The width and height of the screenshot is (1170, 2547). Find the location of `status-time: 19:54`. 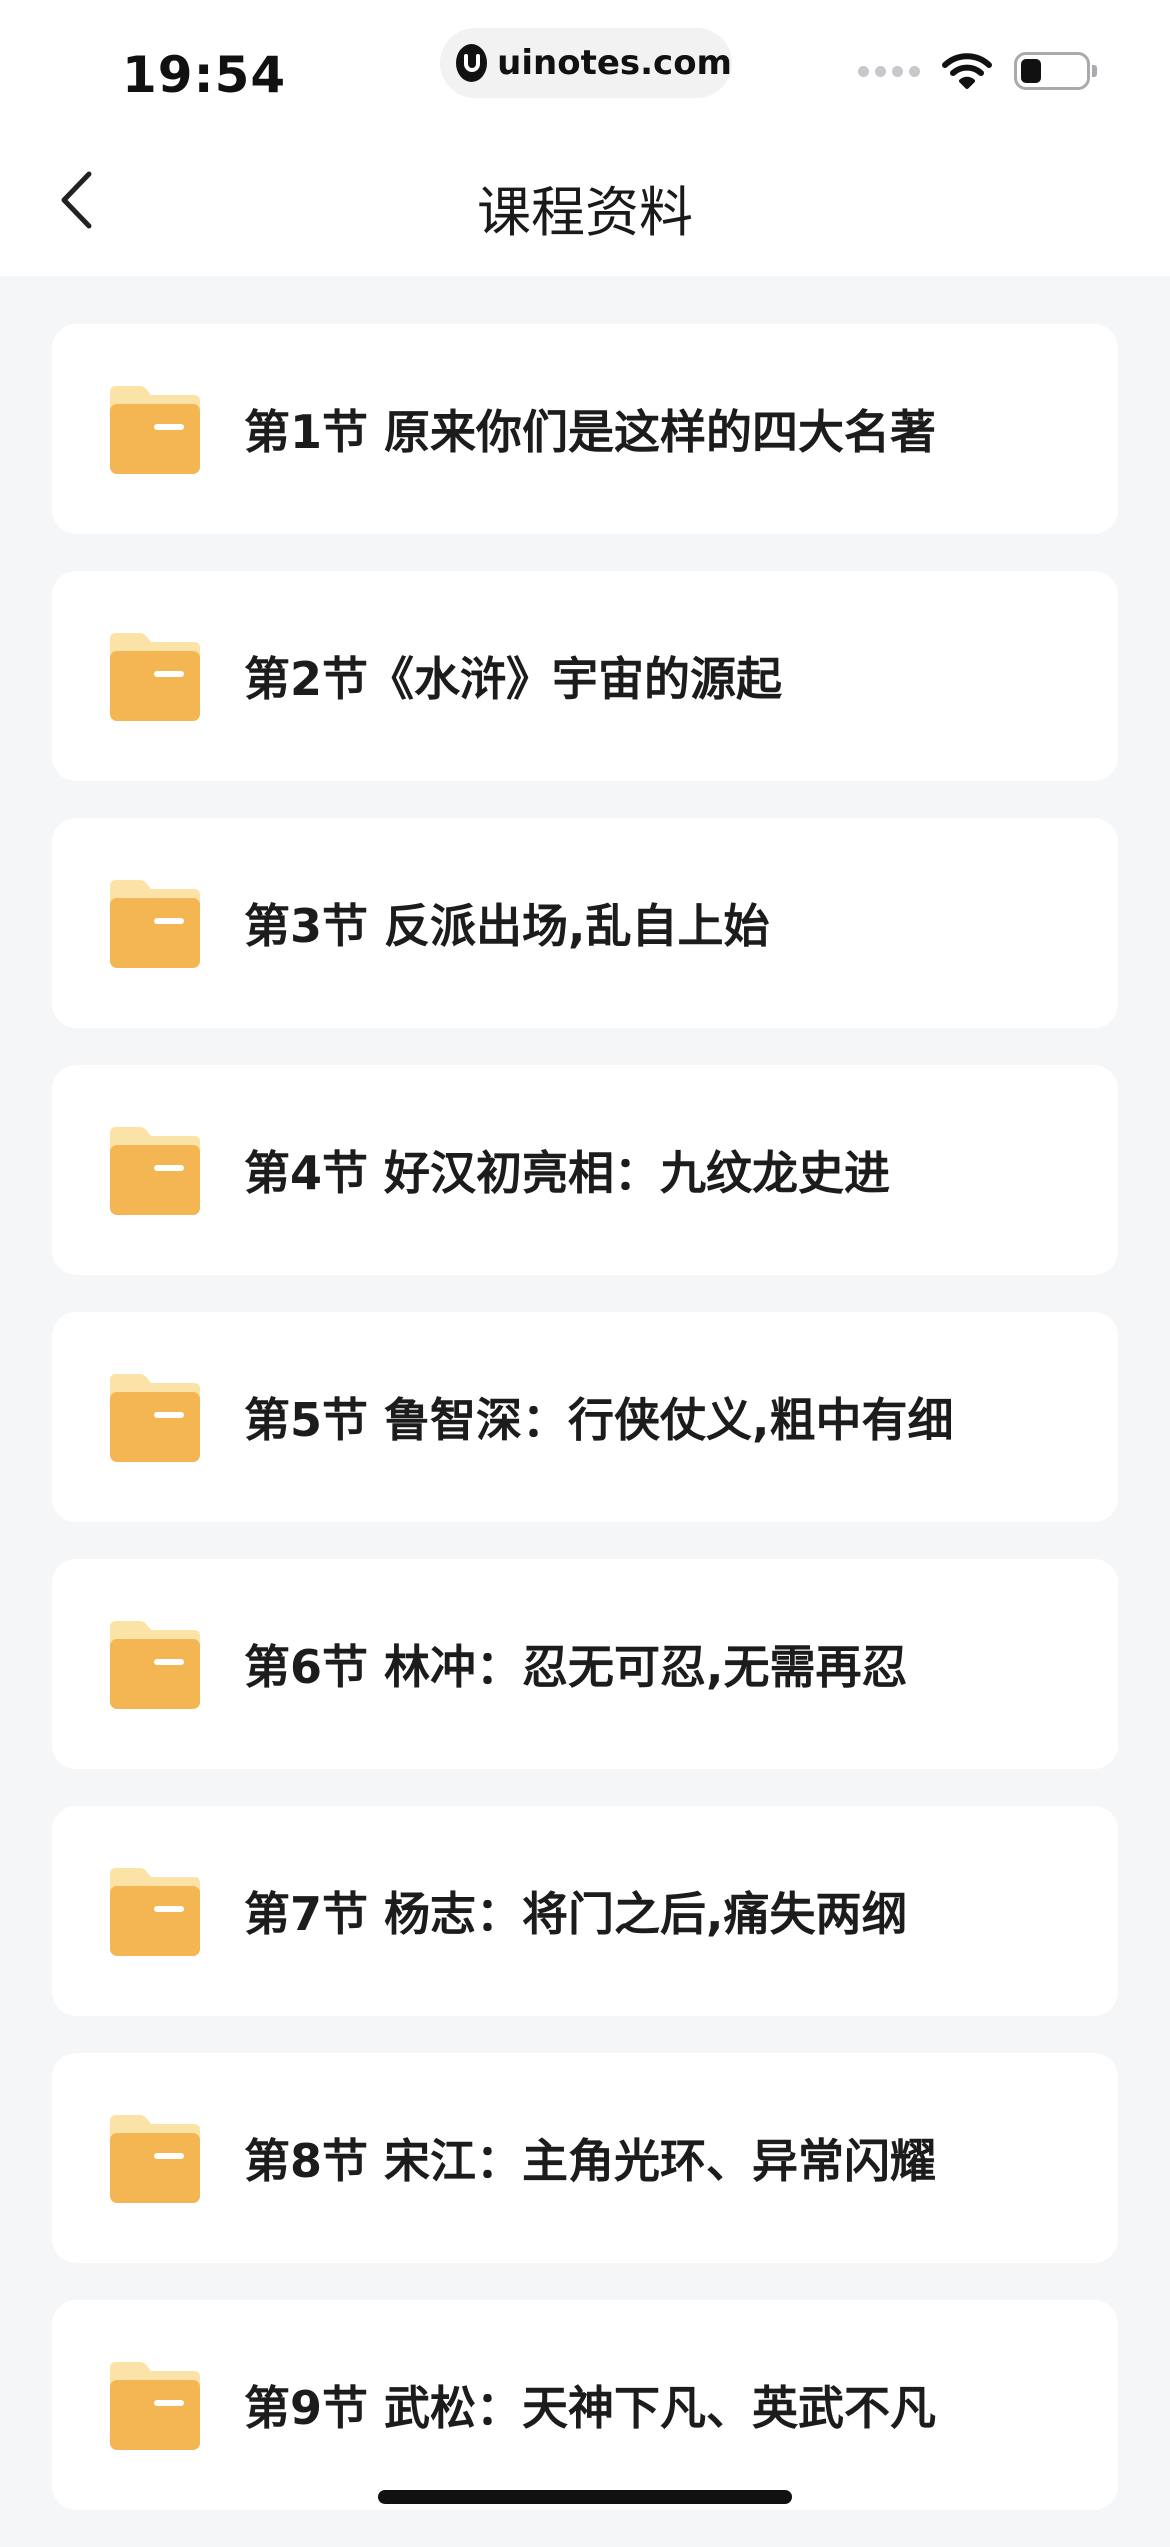

status-time: 19:54 is located at coordinates (204, 75).